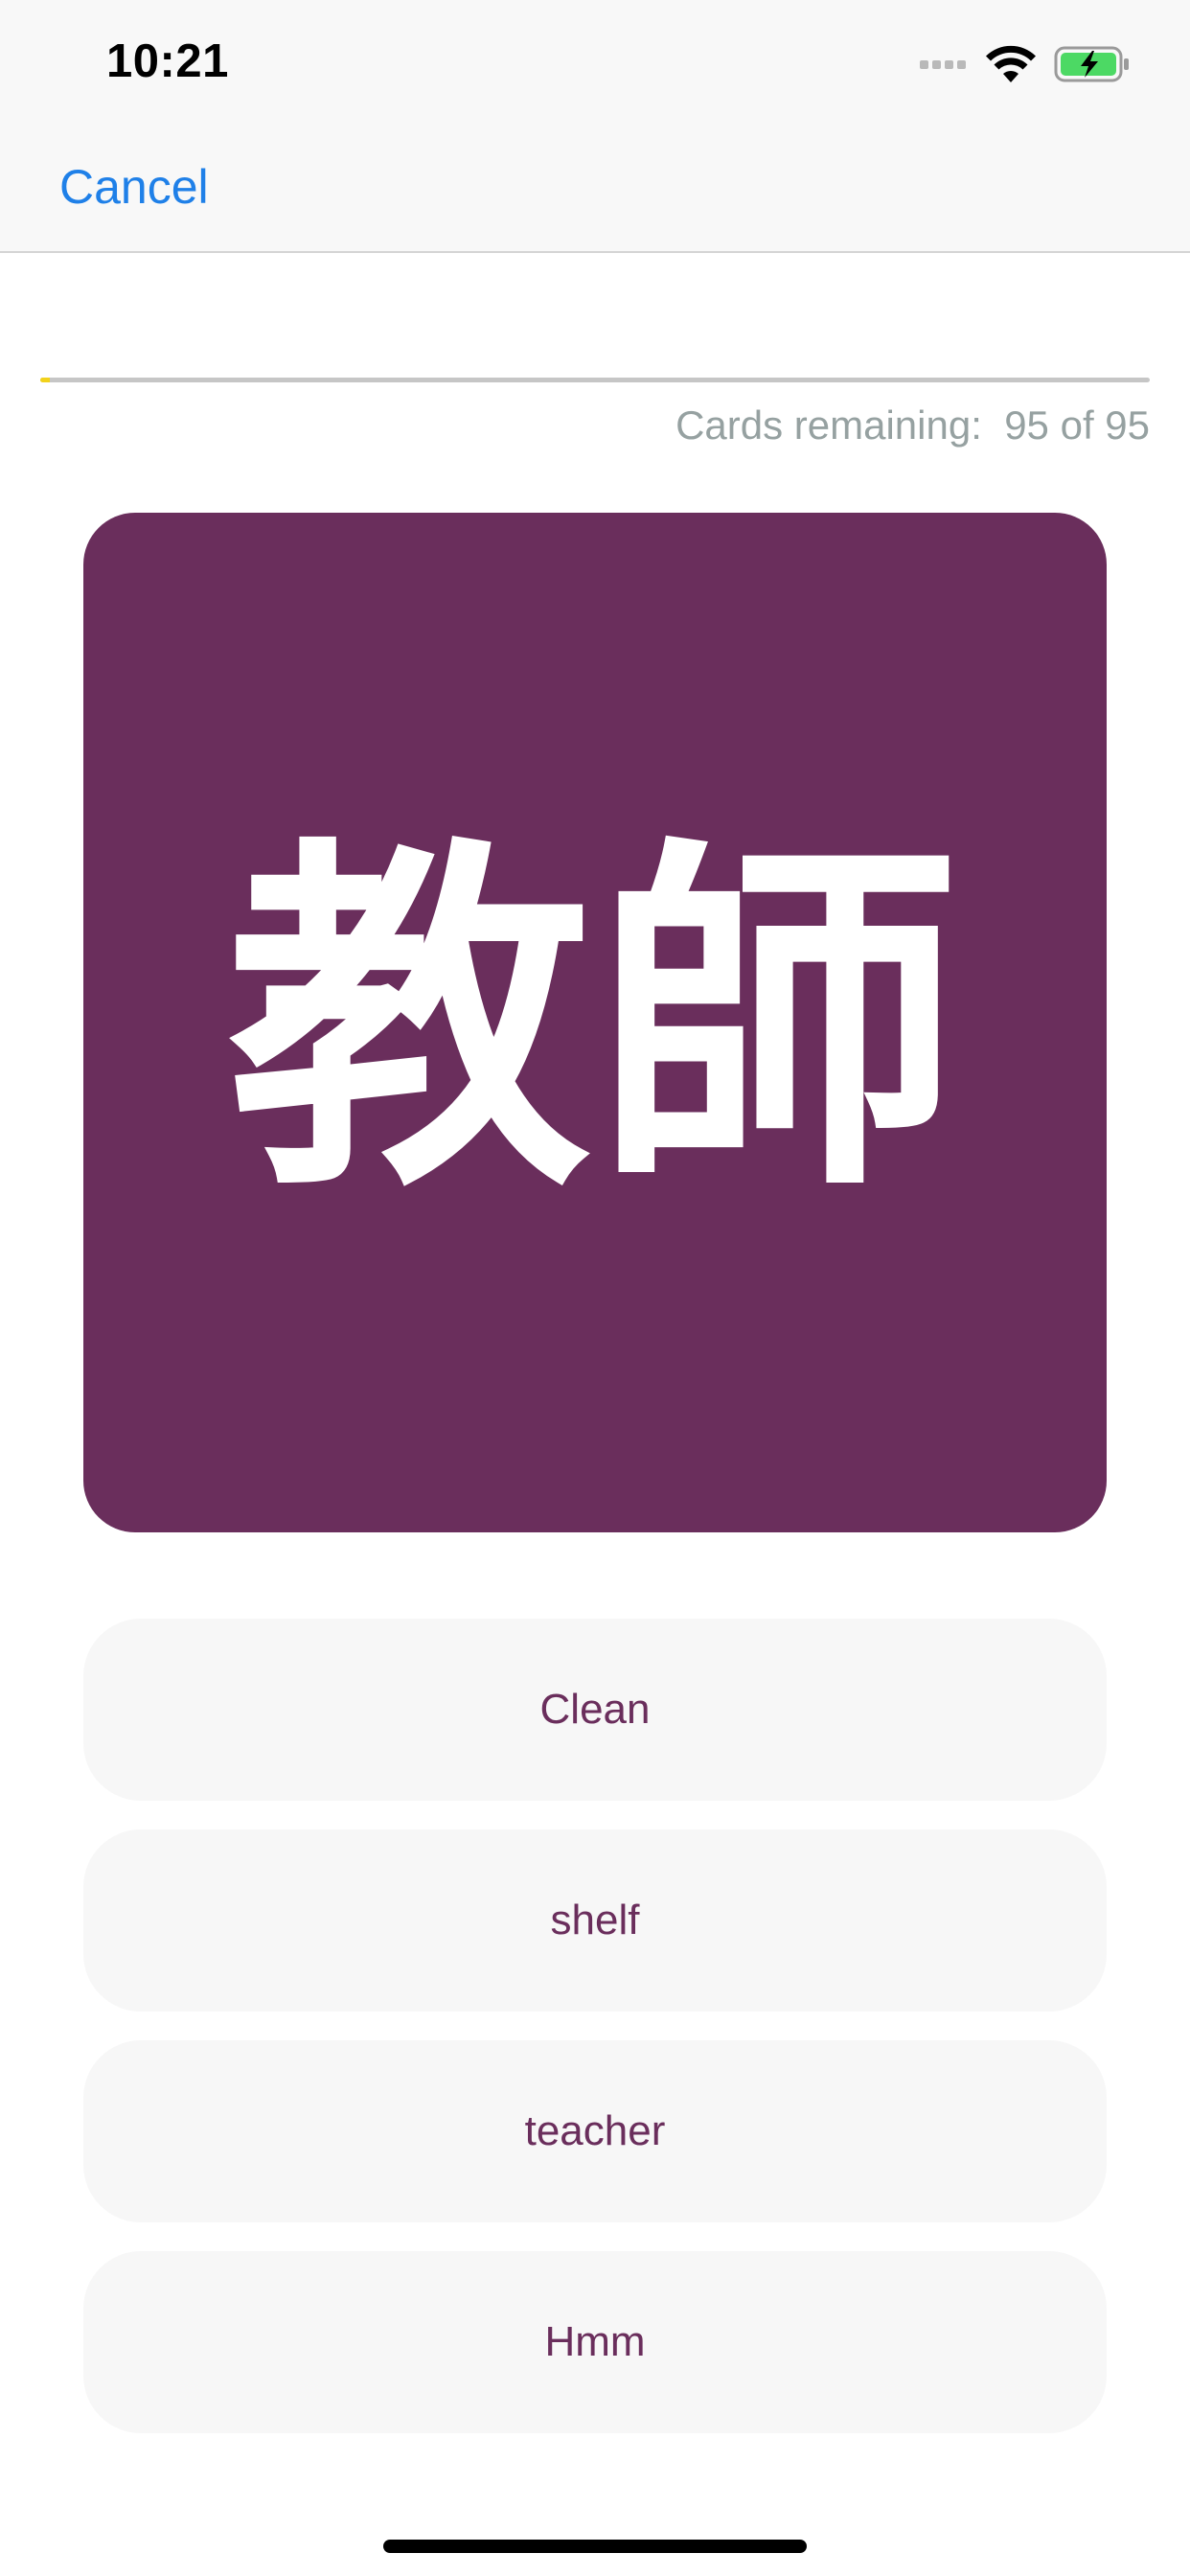 The image size is (1190, 2576). I want to click on answer-option-shelf: shelf, so click(595, 1920).